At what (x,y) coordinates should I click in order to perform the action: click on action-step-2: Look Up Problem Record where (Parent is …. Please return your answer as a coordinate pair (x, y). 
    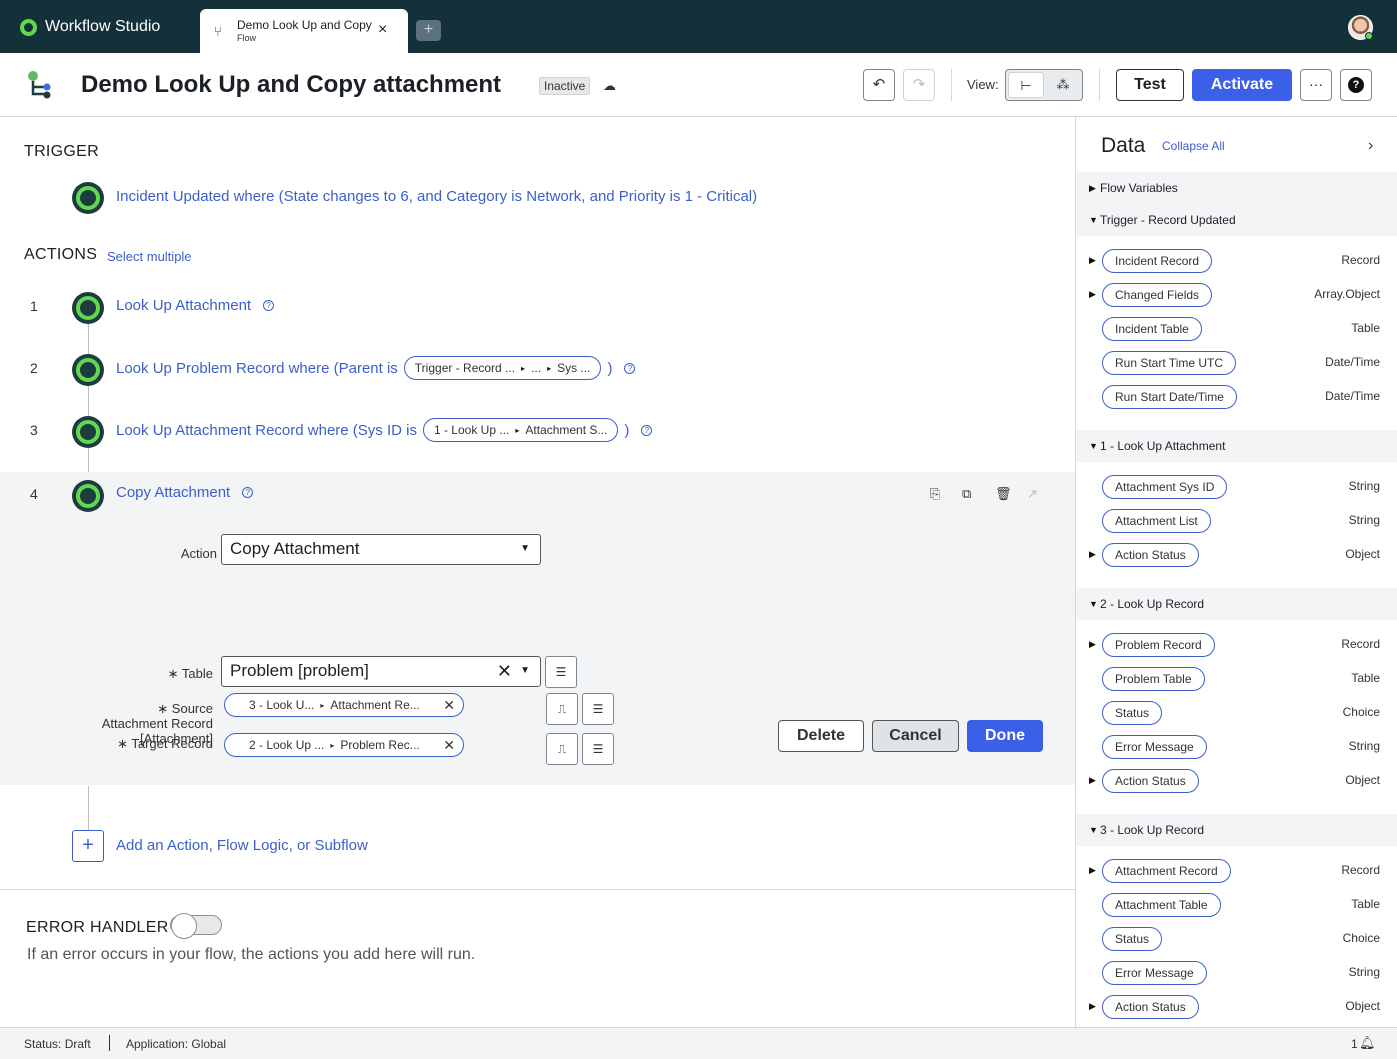
    Looking at the image, I should click on (376, 368).